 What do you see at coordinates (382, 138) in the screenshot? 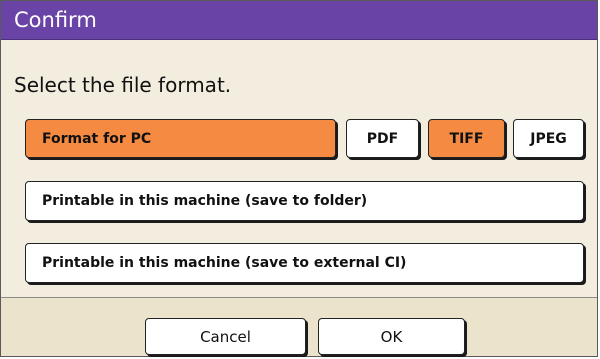
I see `format-pdf-button: PDF` at bounding box center [382, 138].